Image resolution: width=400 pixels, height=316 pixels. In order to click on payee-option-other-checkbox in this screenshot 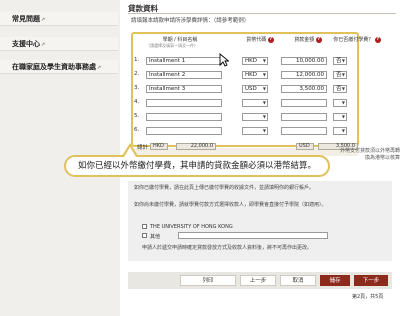, I will do `click(144, 235)`.